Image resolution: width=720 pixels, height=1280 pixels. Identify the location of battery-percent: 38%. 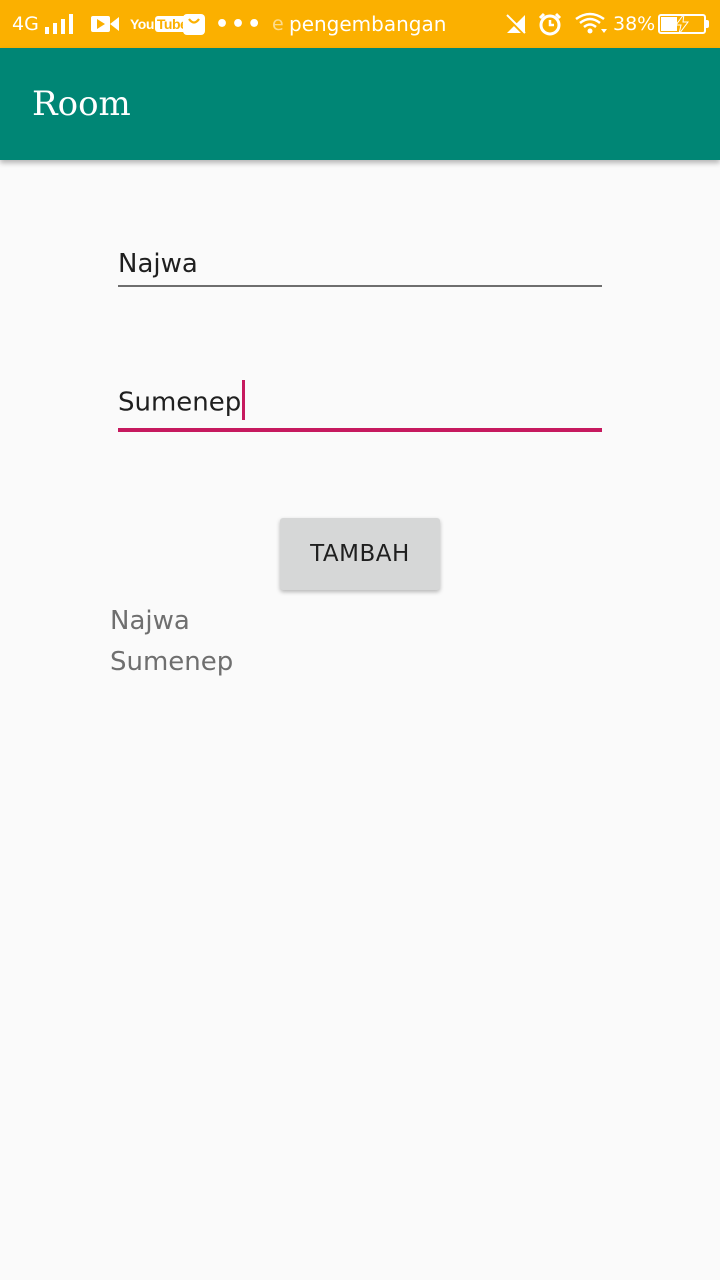
(634, 24).